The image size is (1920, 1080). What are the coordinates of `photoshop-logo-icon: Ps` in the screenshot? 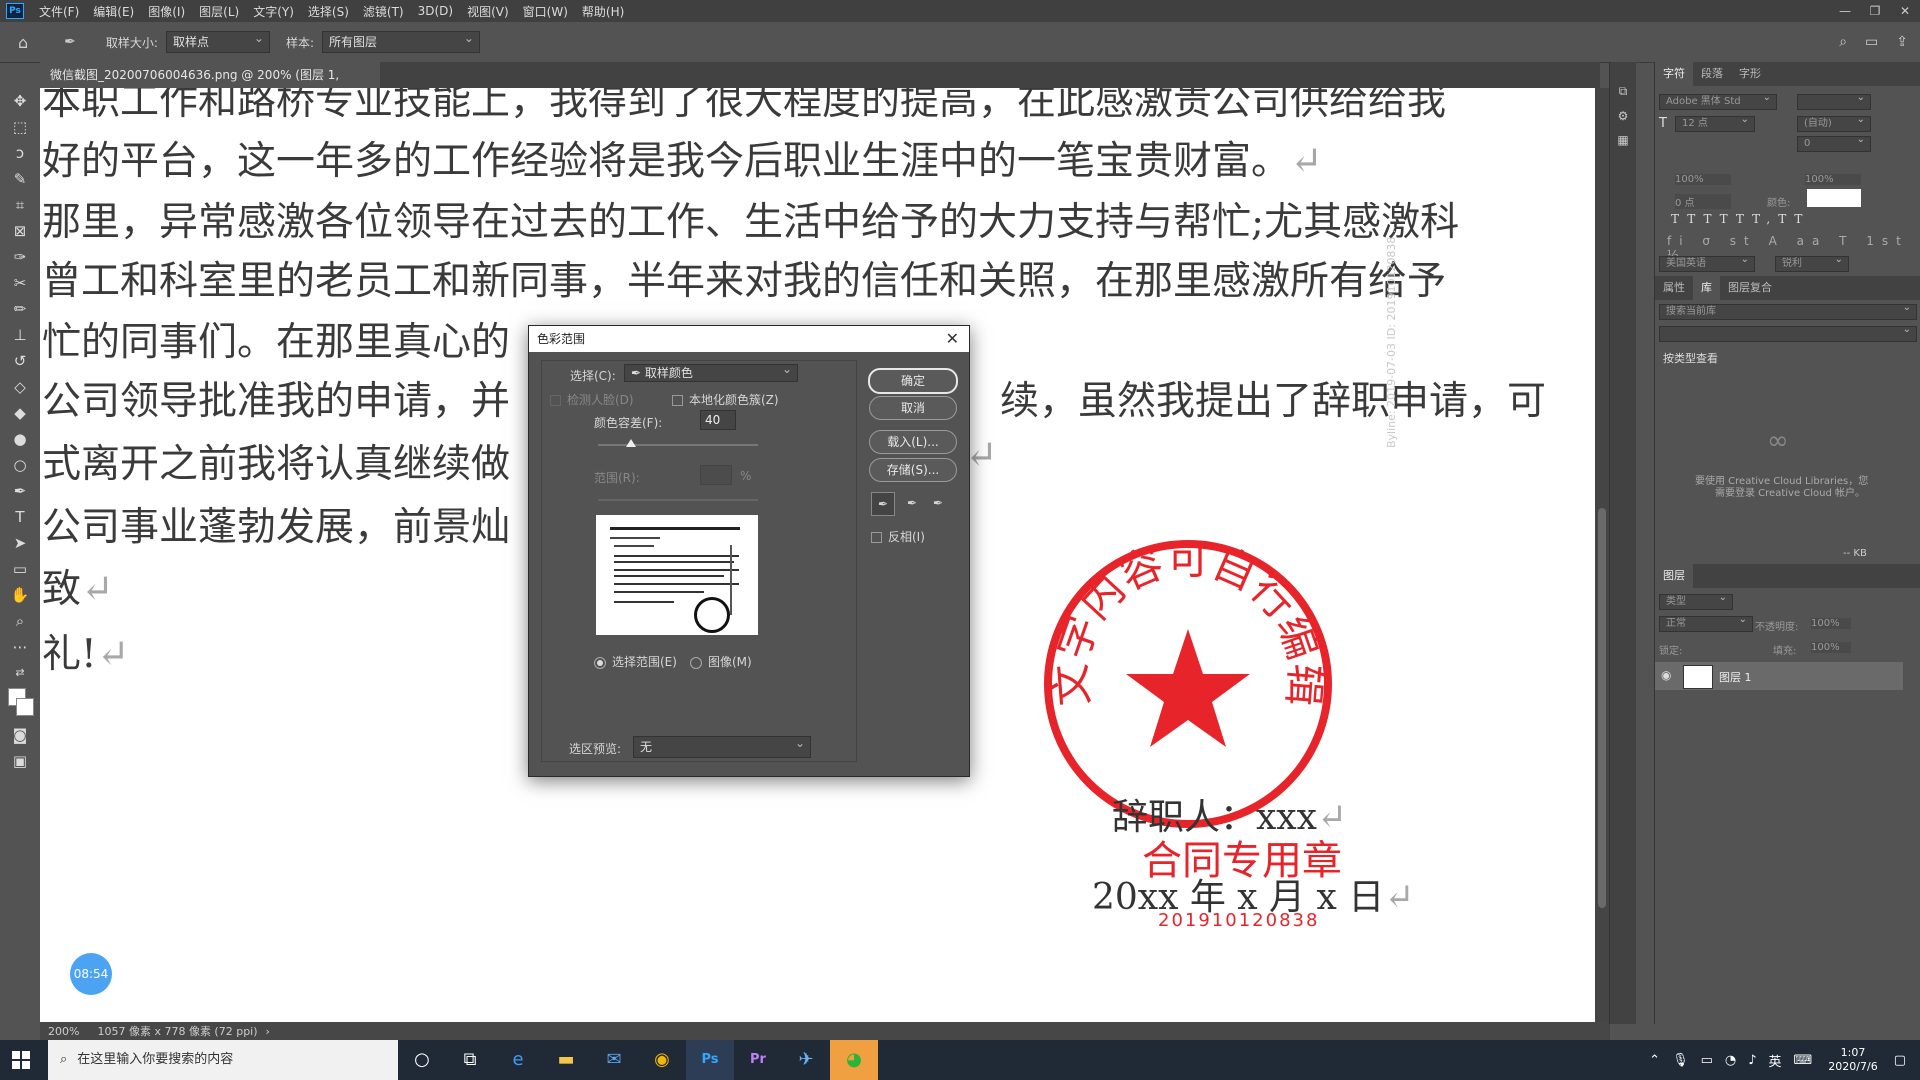 It's located at (15, 11).